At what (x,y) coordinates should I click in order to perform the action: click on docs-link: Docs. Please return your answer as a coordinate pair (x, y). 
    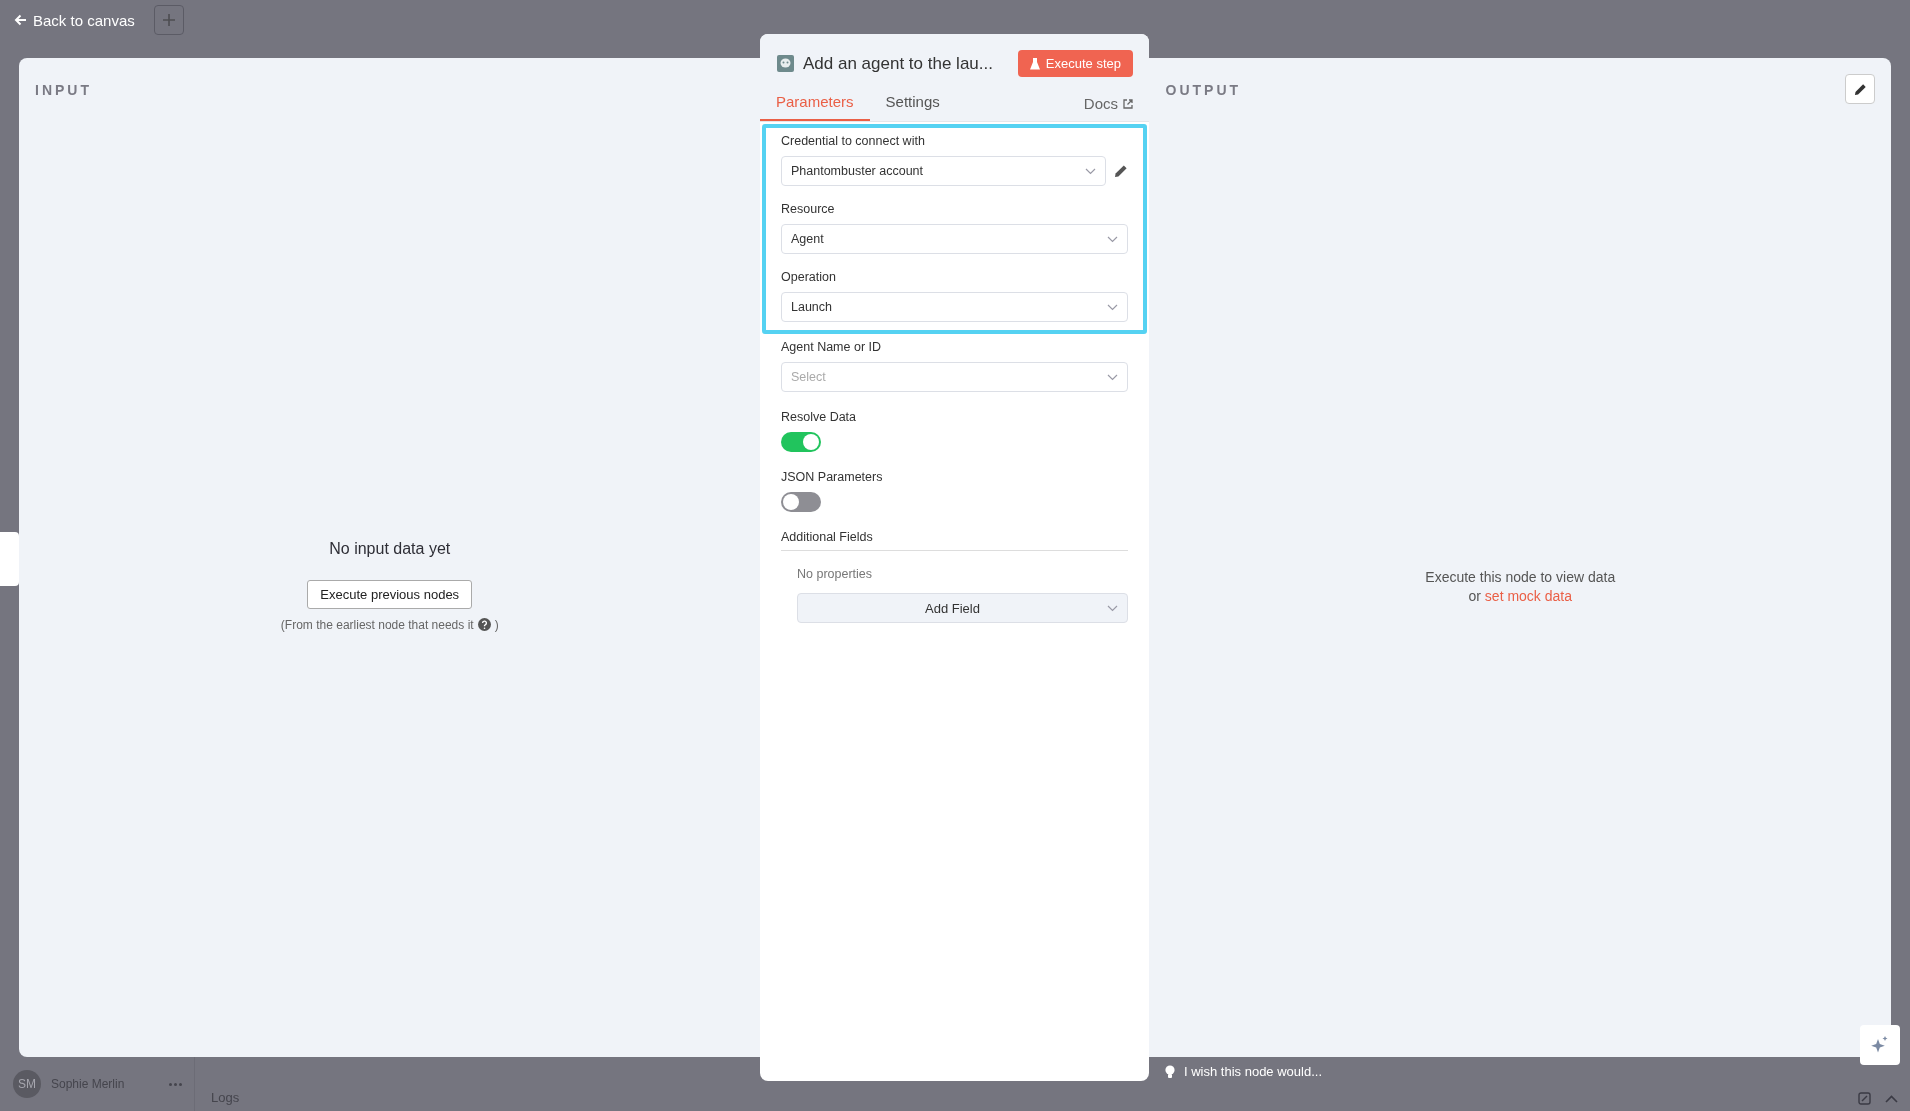
    Looking at the image, I should click on (1108, 108).